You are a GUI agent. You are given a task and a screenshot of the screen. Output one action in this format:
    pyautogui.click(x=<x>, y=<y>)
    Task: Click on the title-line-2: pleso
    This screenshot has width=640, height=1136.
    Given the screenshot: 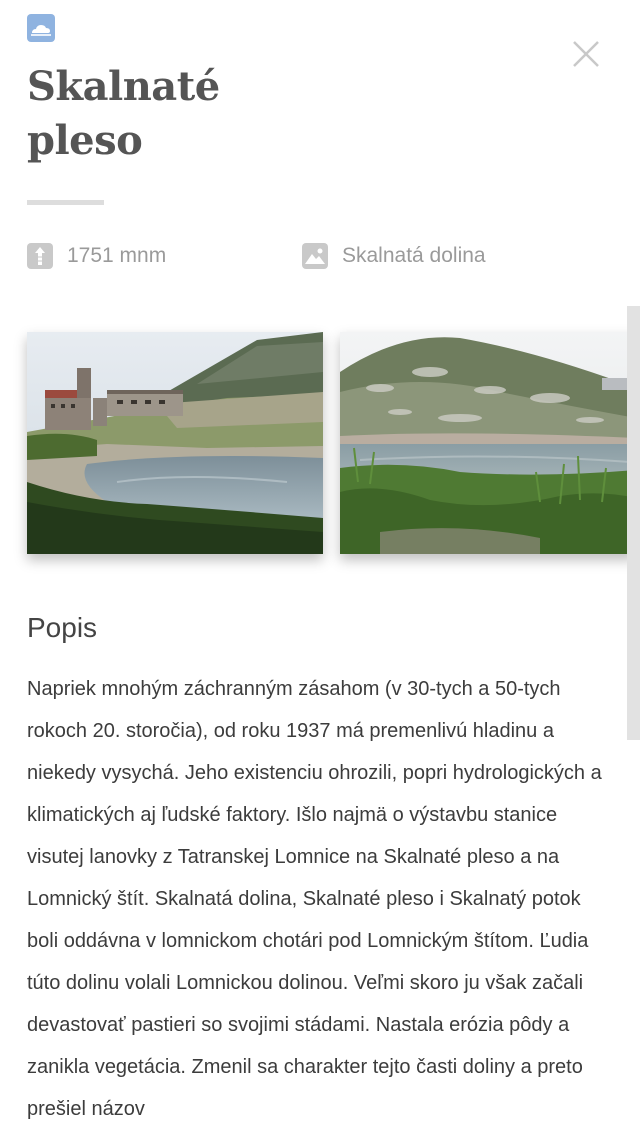 What is the action you would take?
    pyautogui.click(x=85, y=140)
    